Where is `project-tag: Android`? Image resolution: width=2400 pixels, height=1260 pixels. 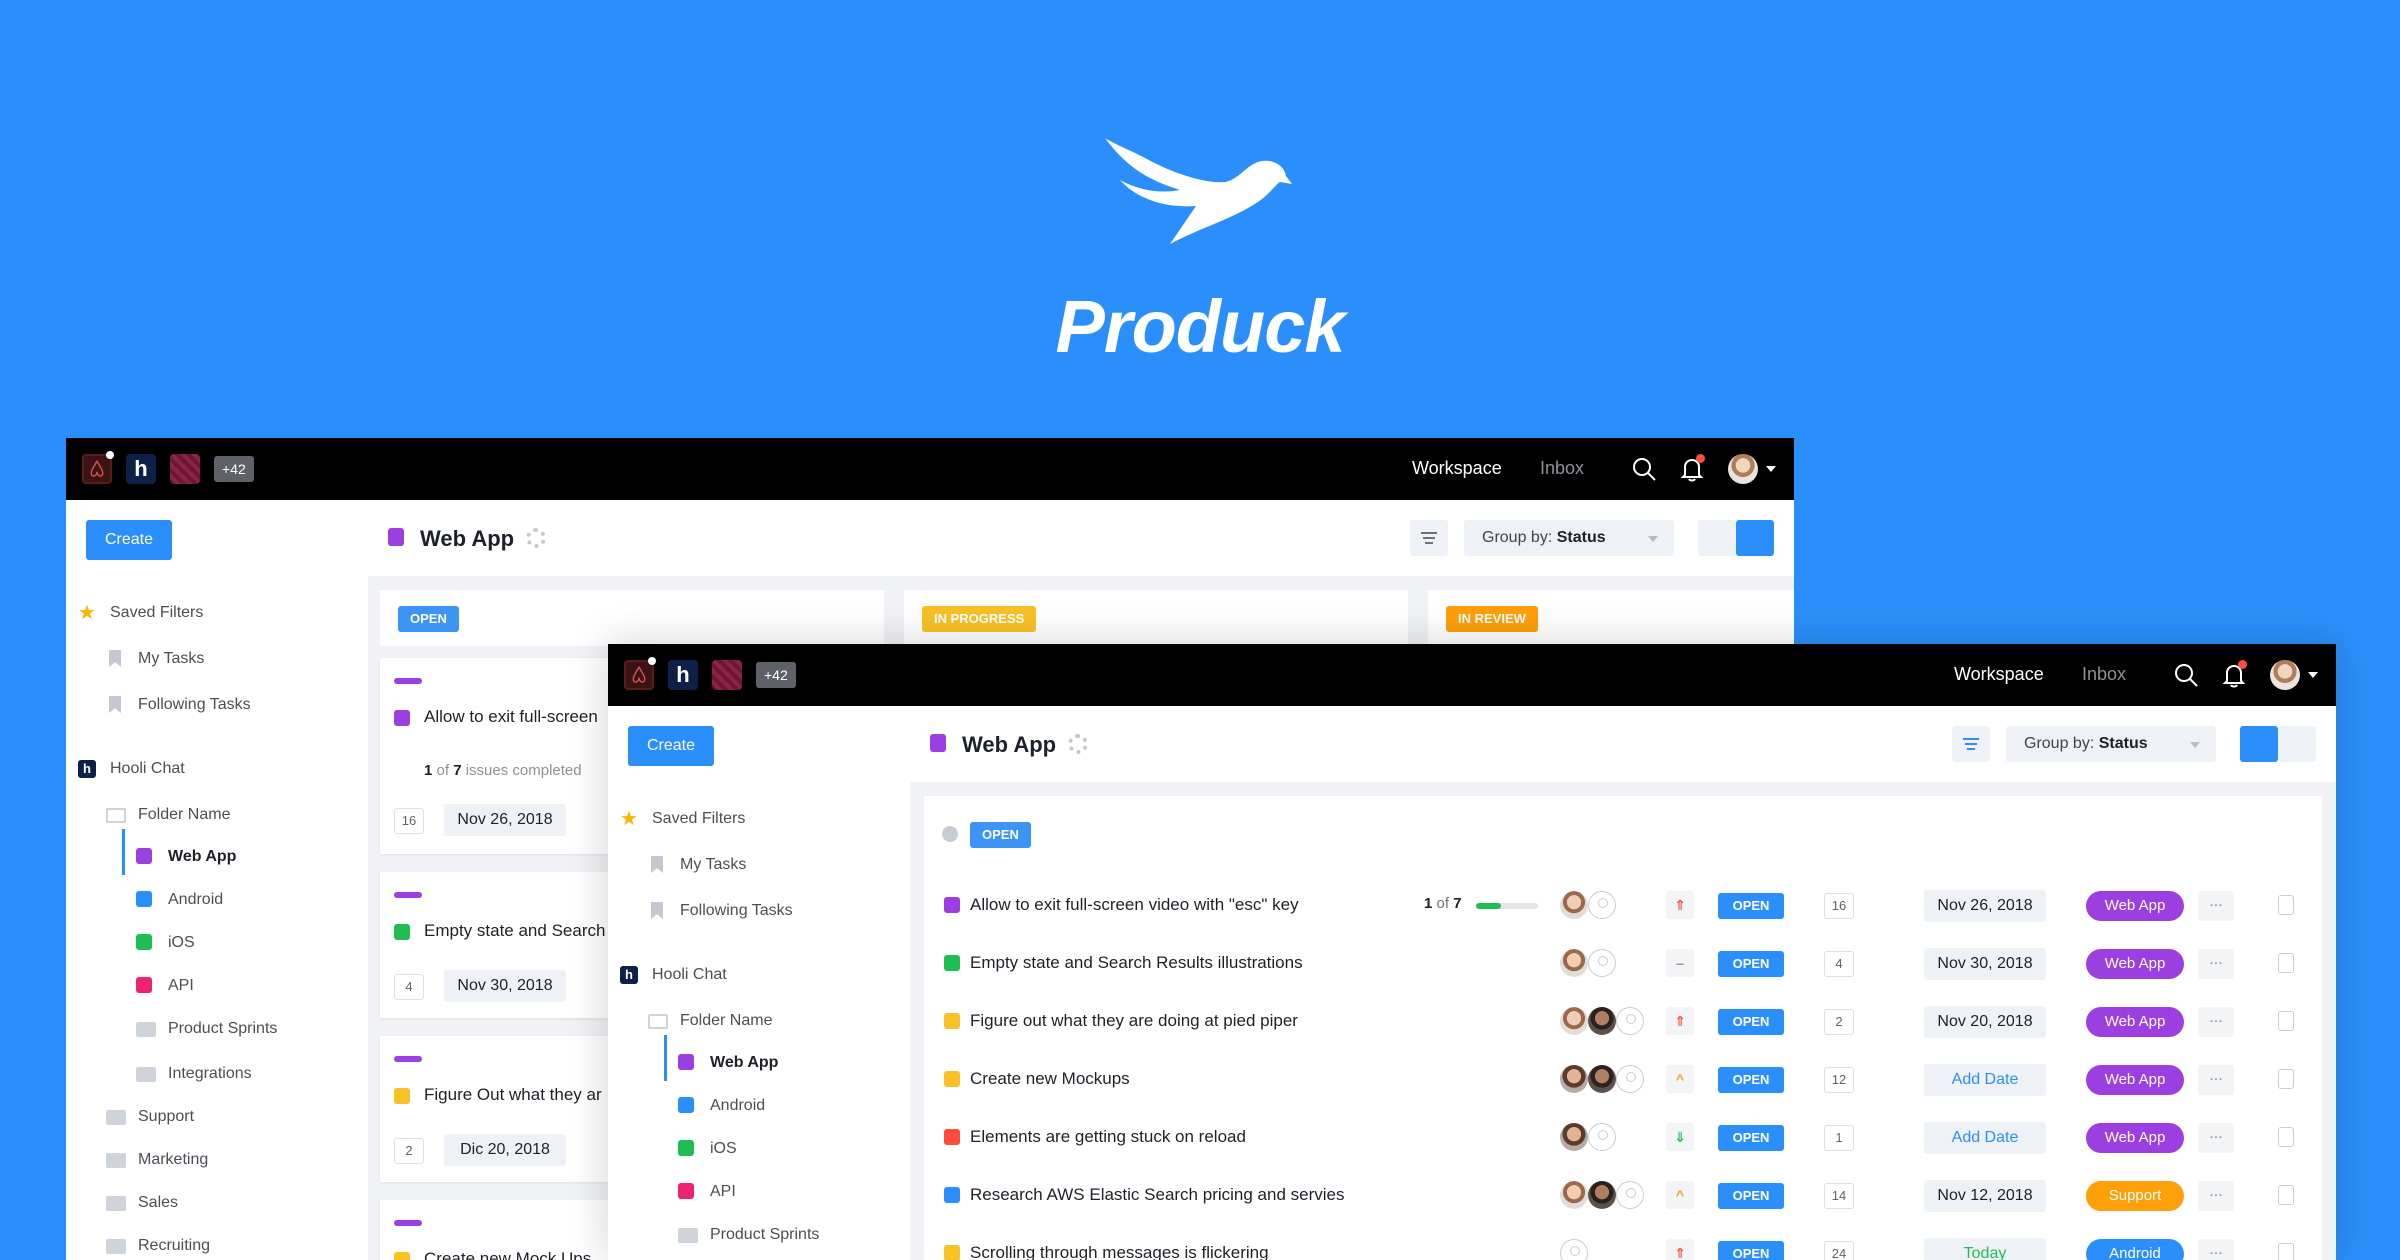
project-tag: Android is located at coordinates (2135, 1249).